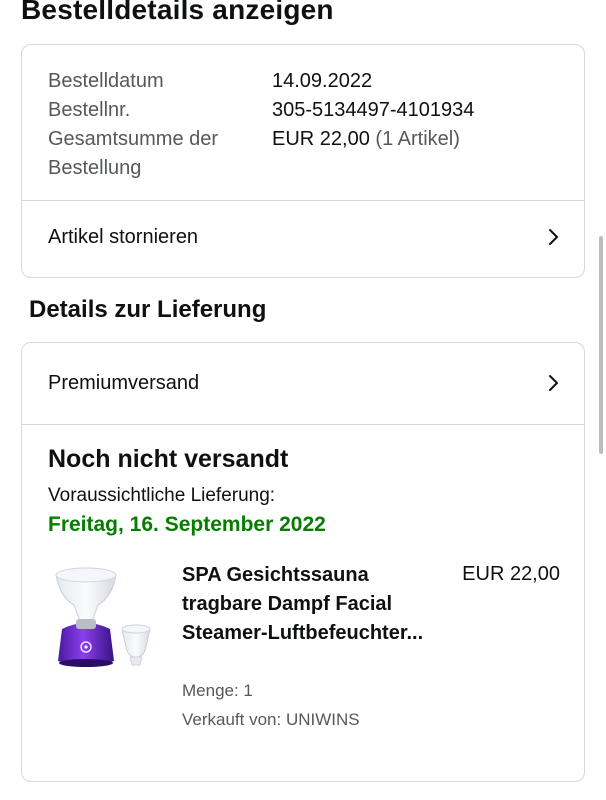 This screenshot has width=606, height=800. What do you see at coordinates (133, 153) in the screenshot?
I see `order-total-label: Gesamtsumme der Bestellung` at bounding box center [133, 153].